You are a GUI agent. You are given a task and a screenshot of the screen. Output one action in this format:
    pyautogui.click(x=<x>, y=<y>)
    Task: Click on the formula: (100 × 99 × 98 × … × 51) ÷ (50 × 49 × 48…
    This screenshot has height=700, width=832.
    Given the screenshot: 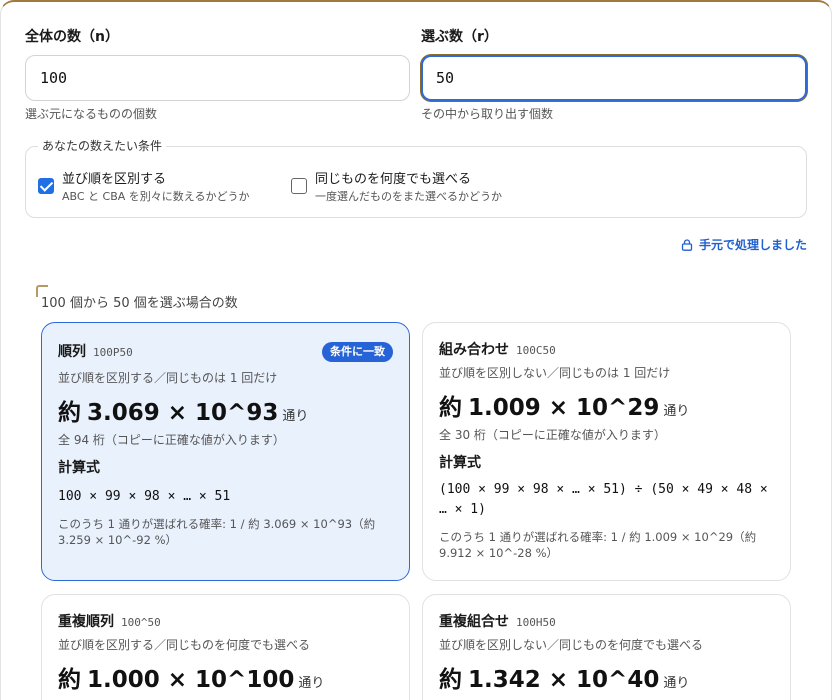 What is the action you would take?
    pyautogui.click(x=603, y=499)
    